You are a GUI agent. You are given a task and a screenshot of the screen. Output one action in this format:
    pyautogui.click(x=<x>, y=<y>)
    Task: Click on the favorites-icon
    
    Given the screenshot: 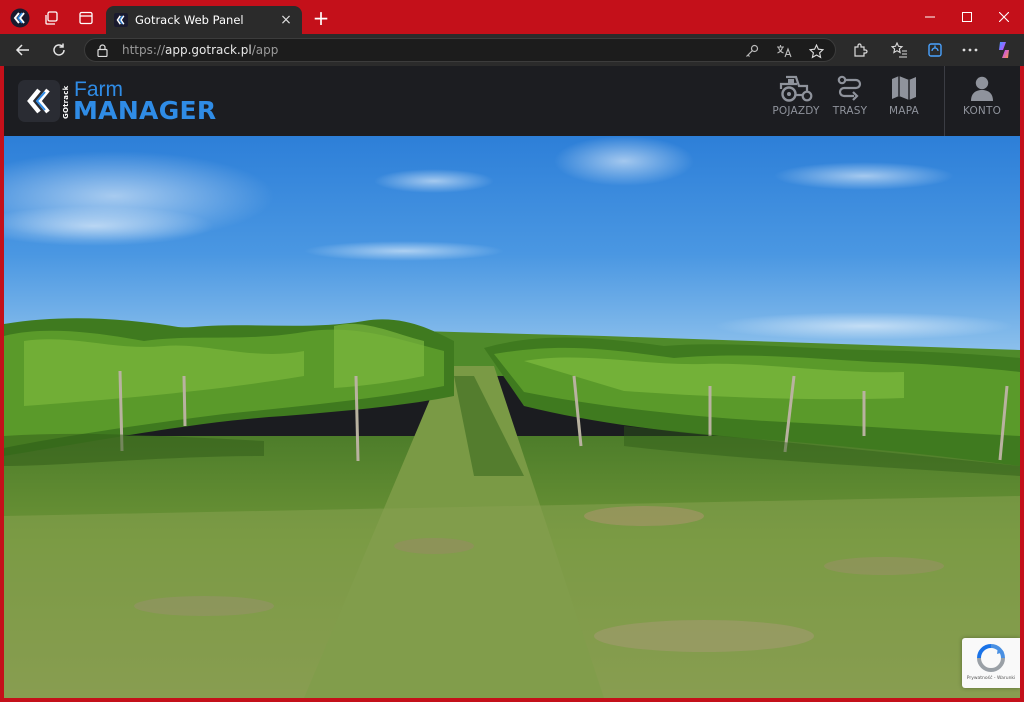 What is the action you would take?
    pyautogui.click(x=899, y=50)
    